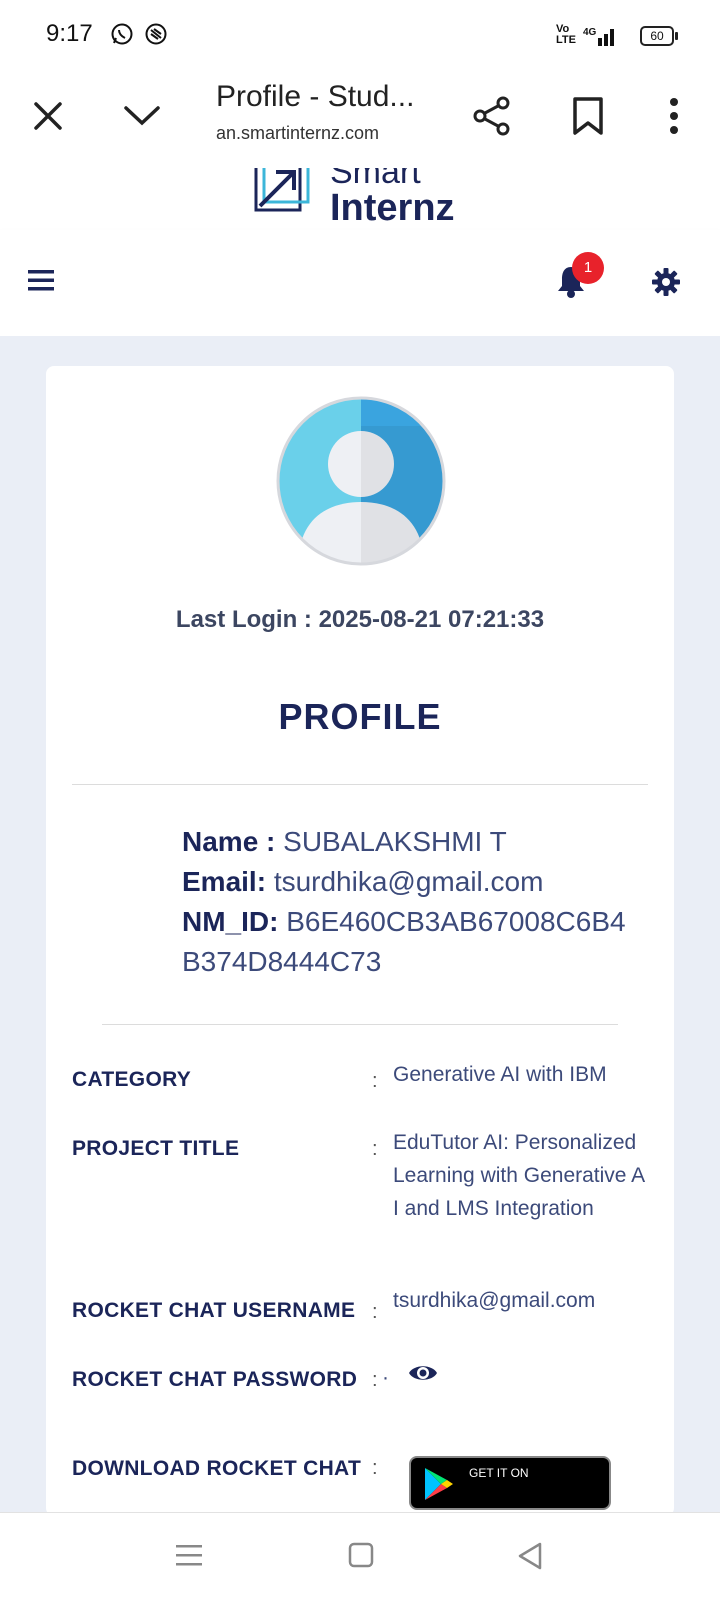 The width and height of the screenshot is (720, 1601). I want to click on battery-icon: 60, so click(659, 36).